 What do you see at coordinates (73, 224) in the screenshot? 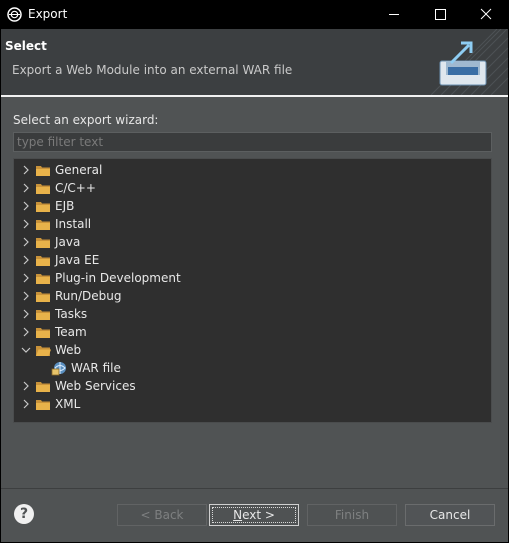
I see `tree-item-label: Install` at bounding box center [73, 224].